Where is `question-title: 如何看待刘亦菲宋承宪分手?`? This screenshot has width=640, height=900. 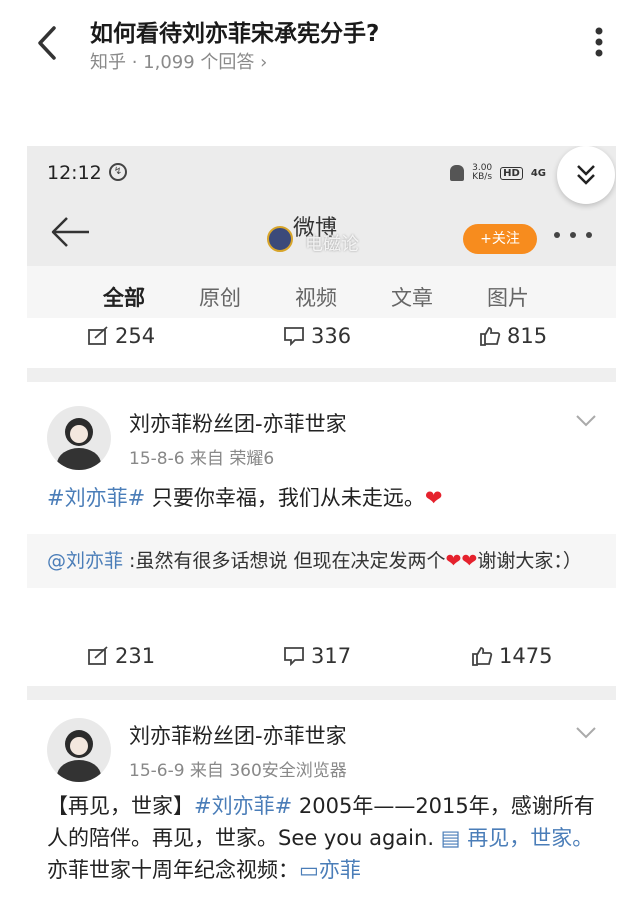
question-title: 如何看待刘亦菲宋承宪分手? is located at coordinates (235, 34).